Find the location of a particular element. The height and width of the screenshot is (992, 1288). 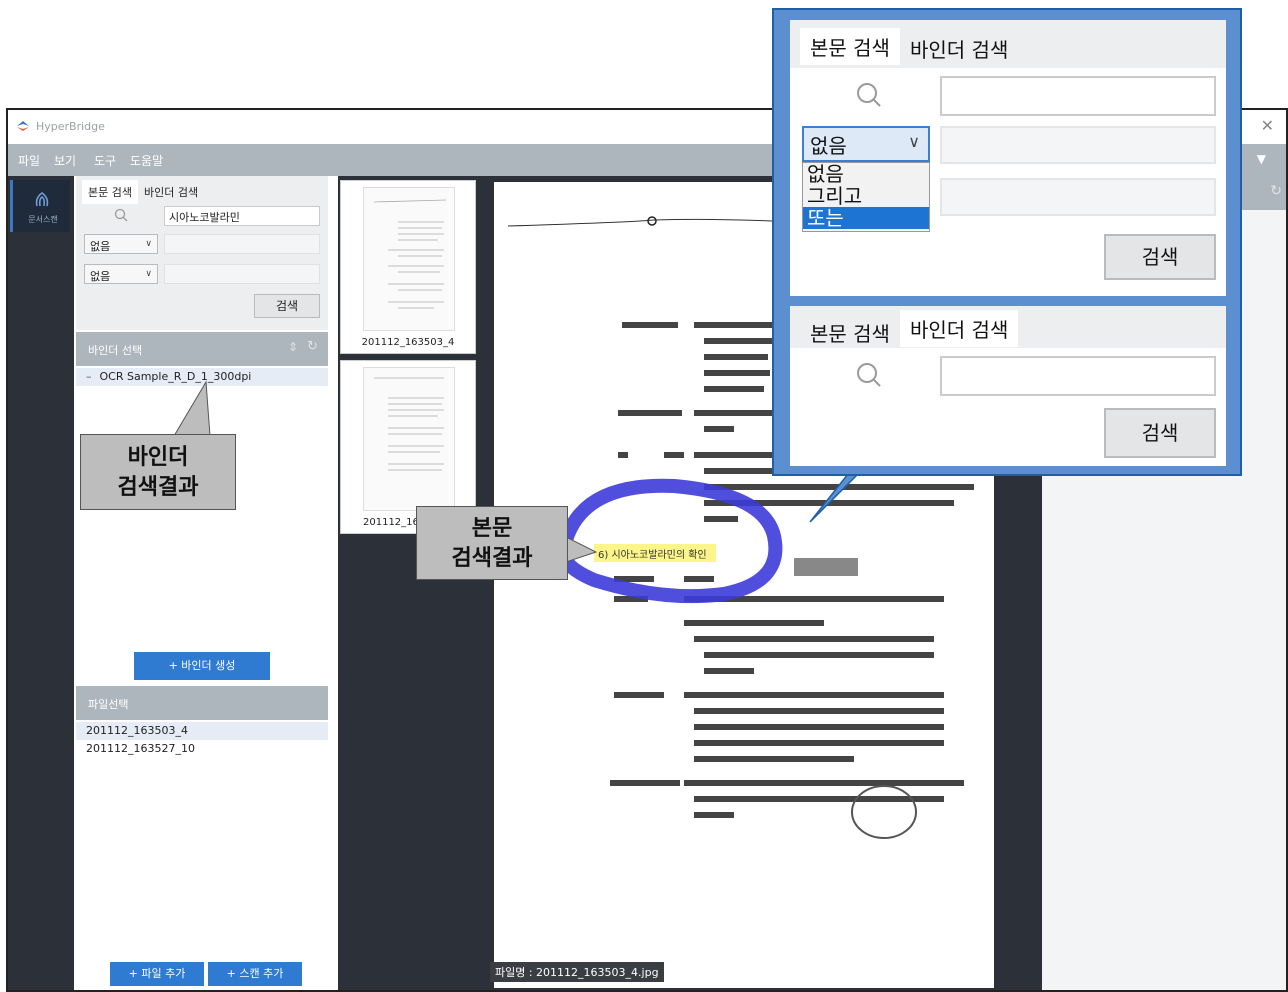

file-section-title: 파일선택 is located at coordinates (108, 704).